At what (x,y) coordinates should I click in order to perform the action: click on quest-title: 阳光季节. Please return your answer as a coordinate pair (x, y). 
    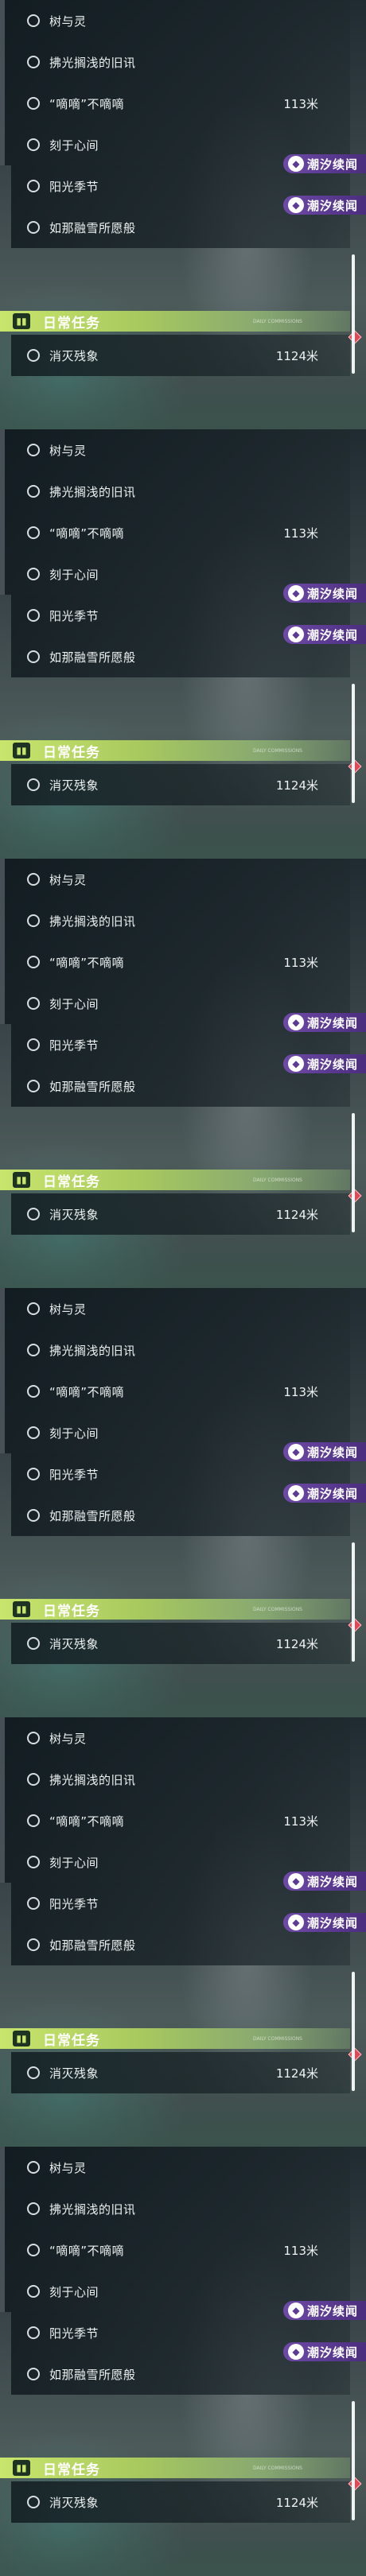
    Looking at the image, I should click on (74, 615).